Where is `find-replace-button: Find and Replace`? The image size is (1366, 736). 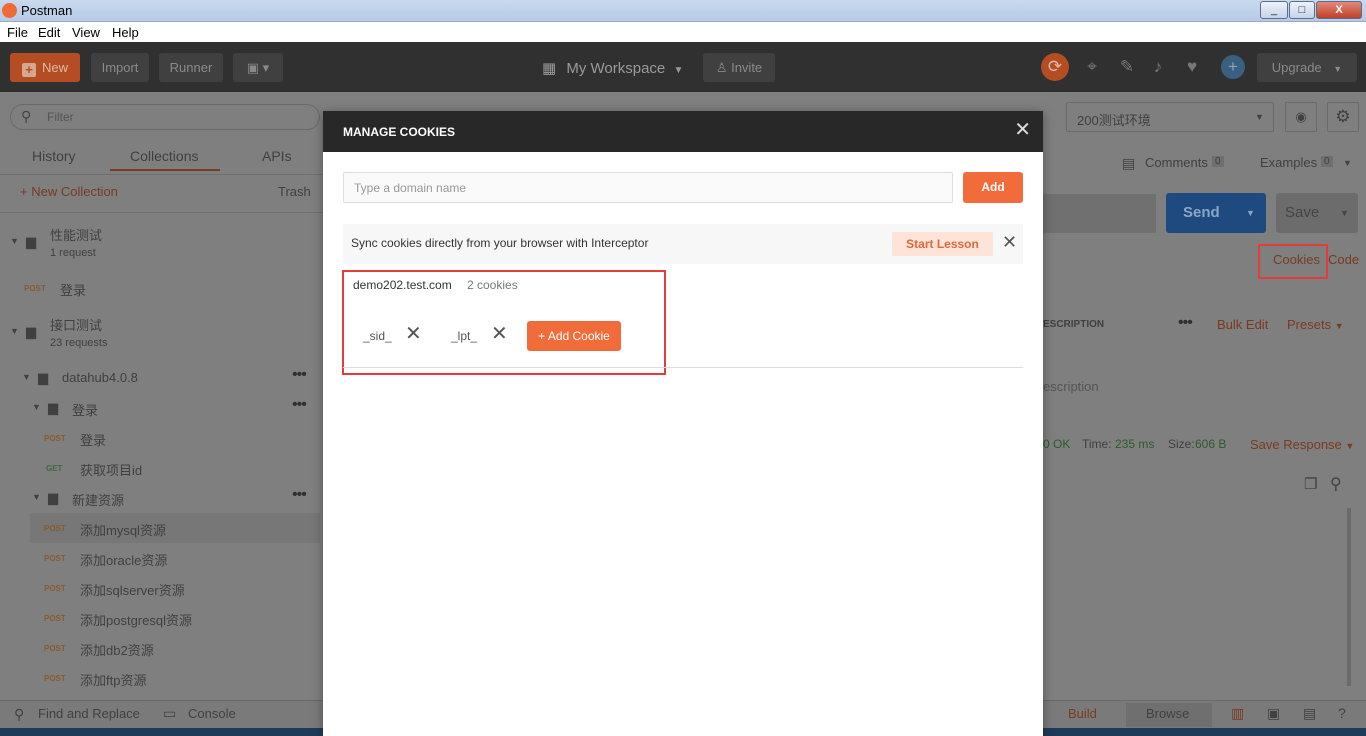 find-replace-button: Find and Replace is located at coordinates (89, 713).